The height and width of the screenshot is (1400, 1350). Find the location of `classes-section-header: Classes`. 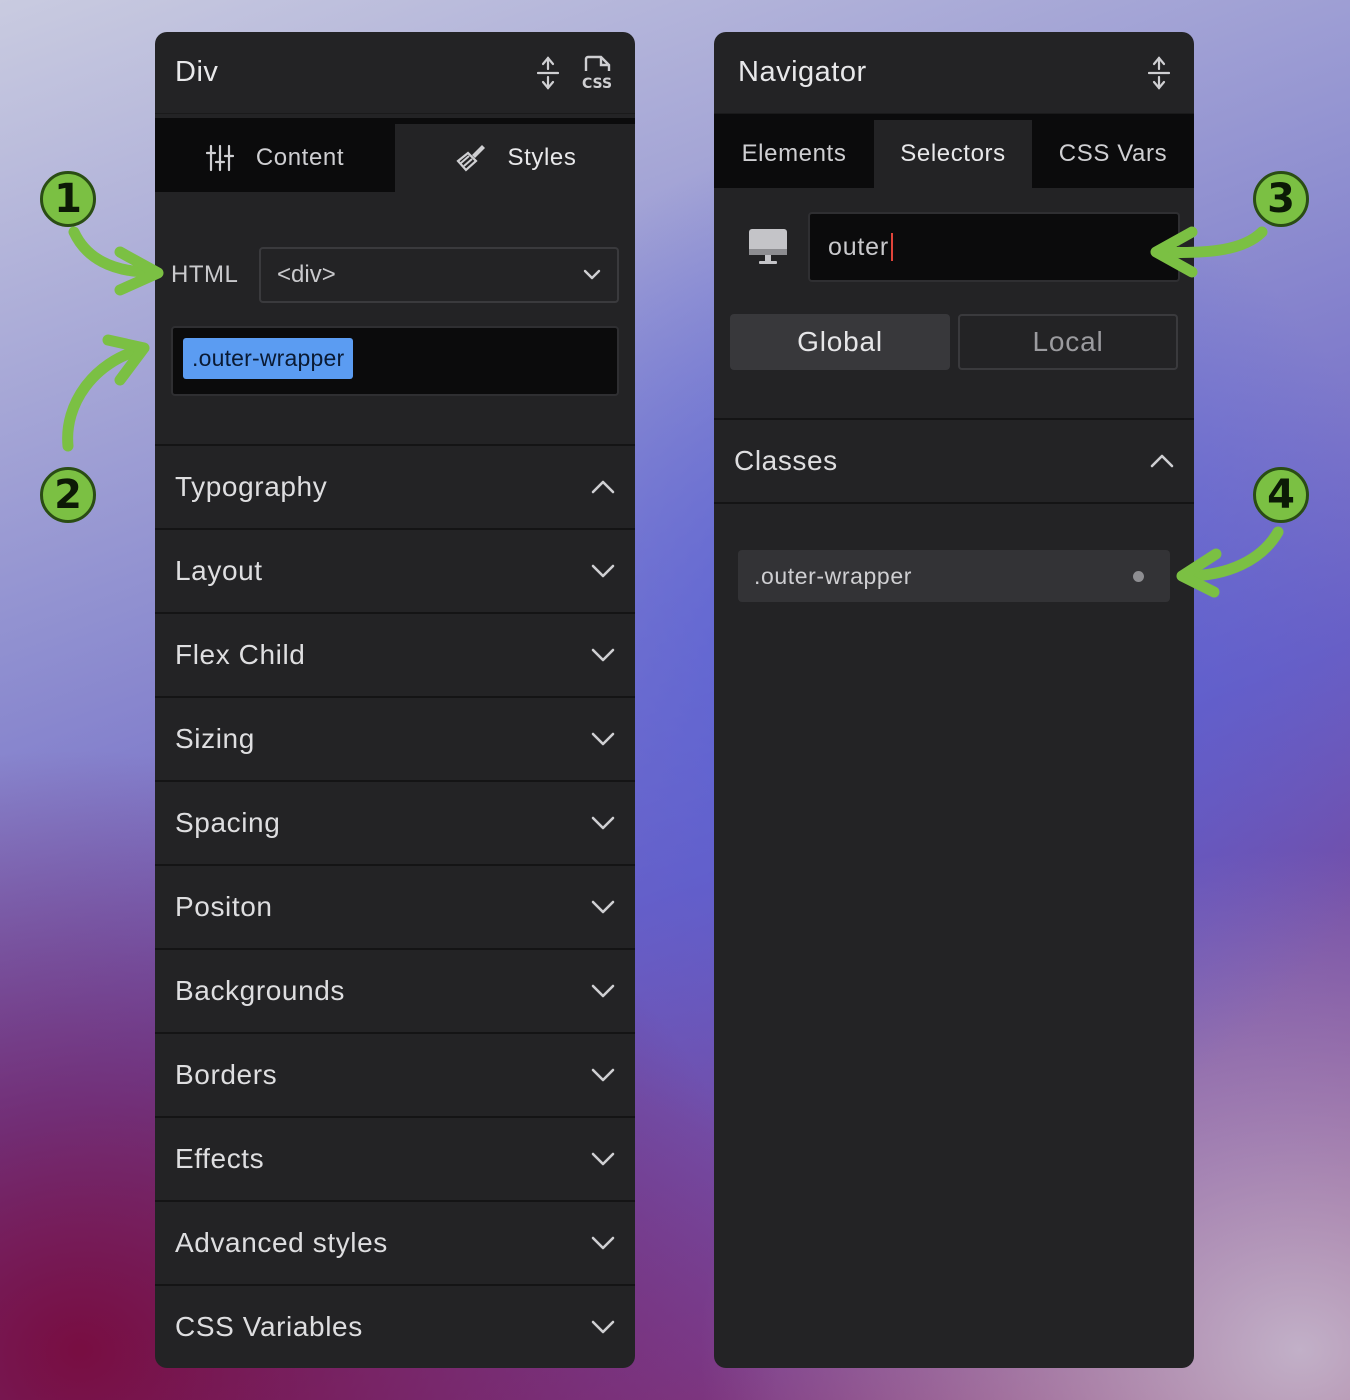

classes-section-header: Classes is located at coordinates (954, 461).